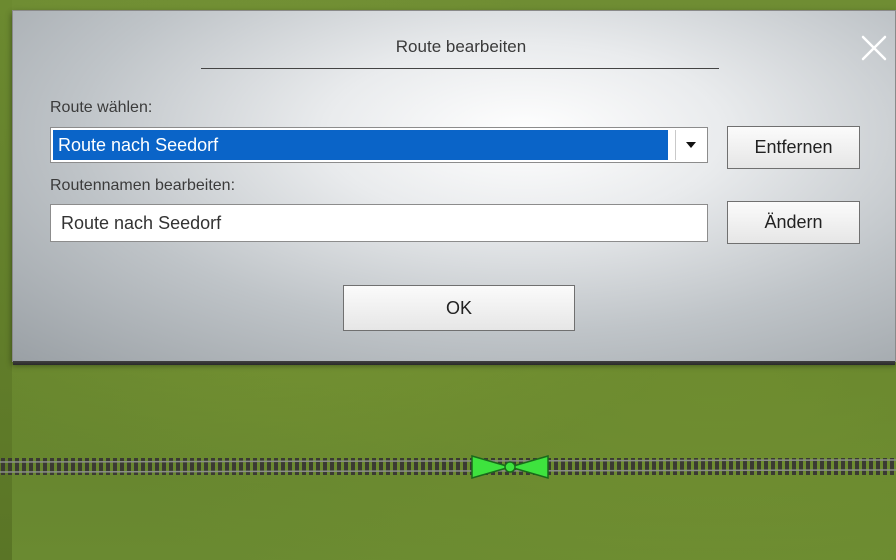  I want to click on route-select-value: Route nach Seedorf, so click(360, 145).